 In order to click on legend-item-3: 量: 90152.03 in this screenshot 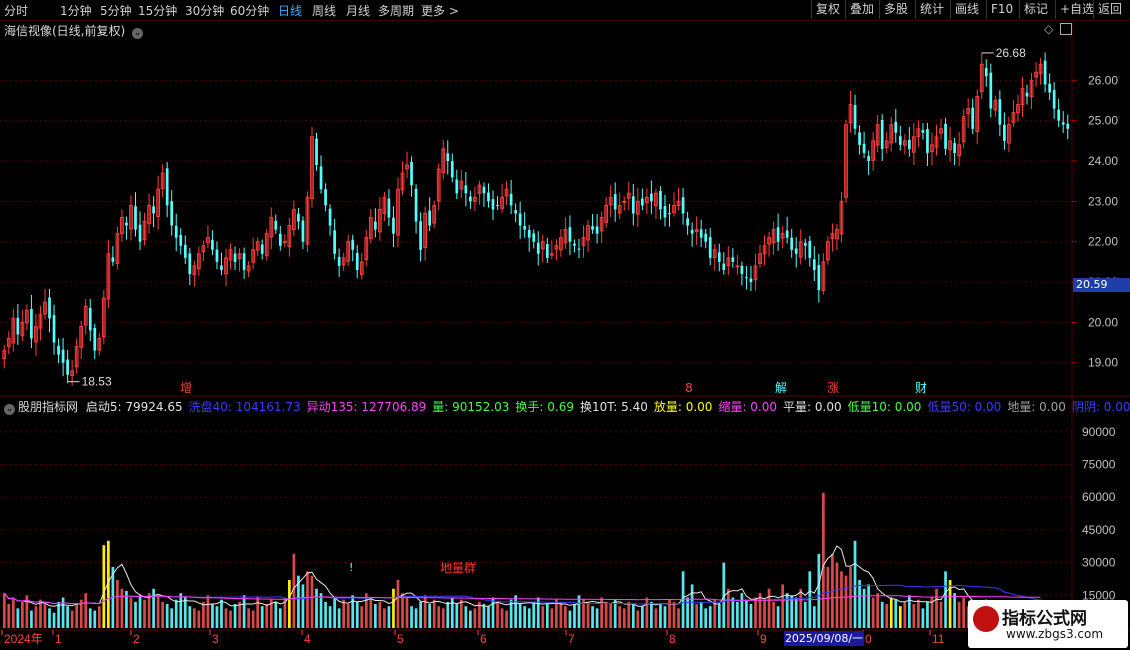, I will do `click(471, 407)`.